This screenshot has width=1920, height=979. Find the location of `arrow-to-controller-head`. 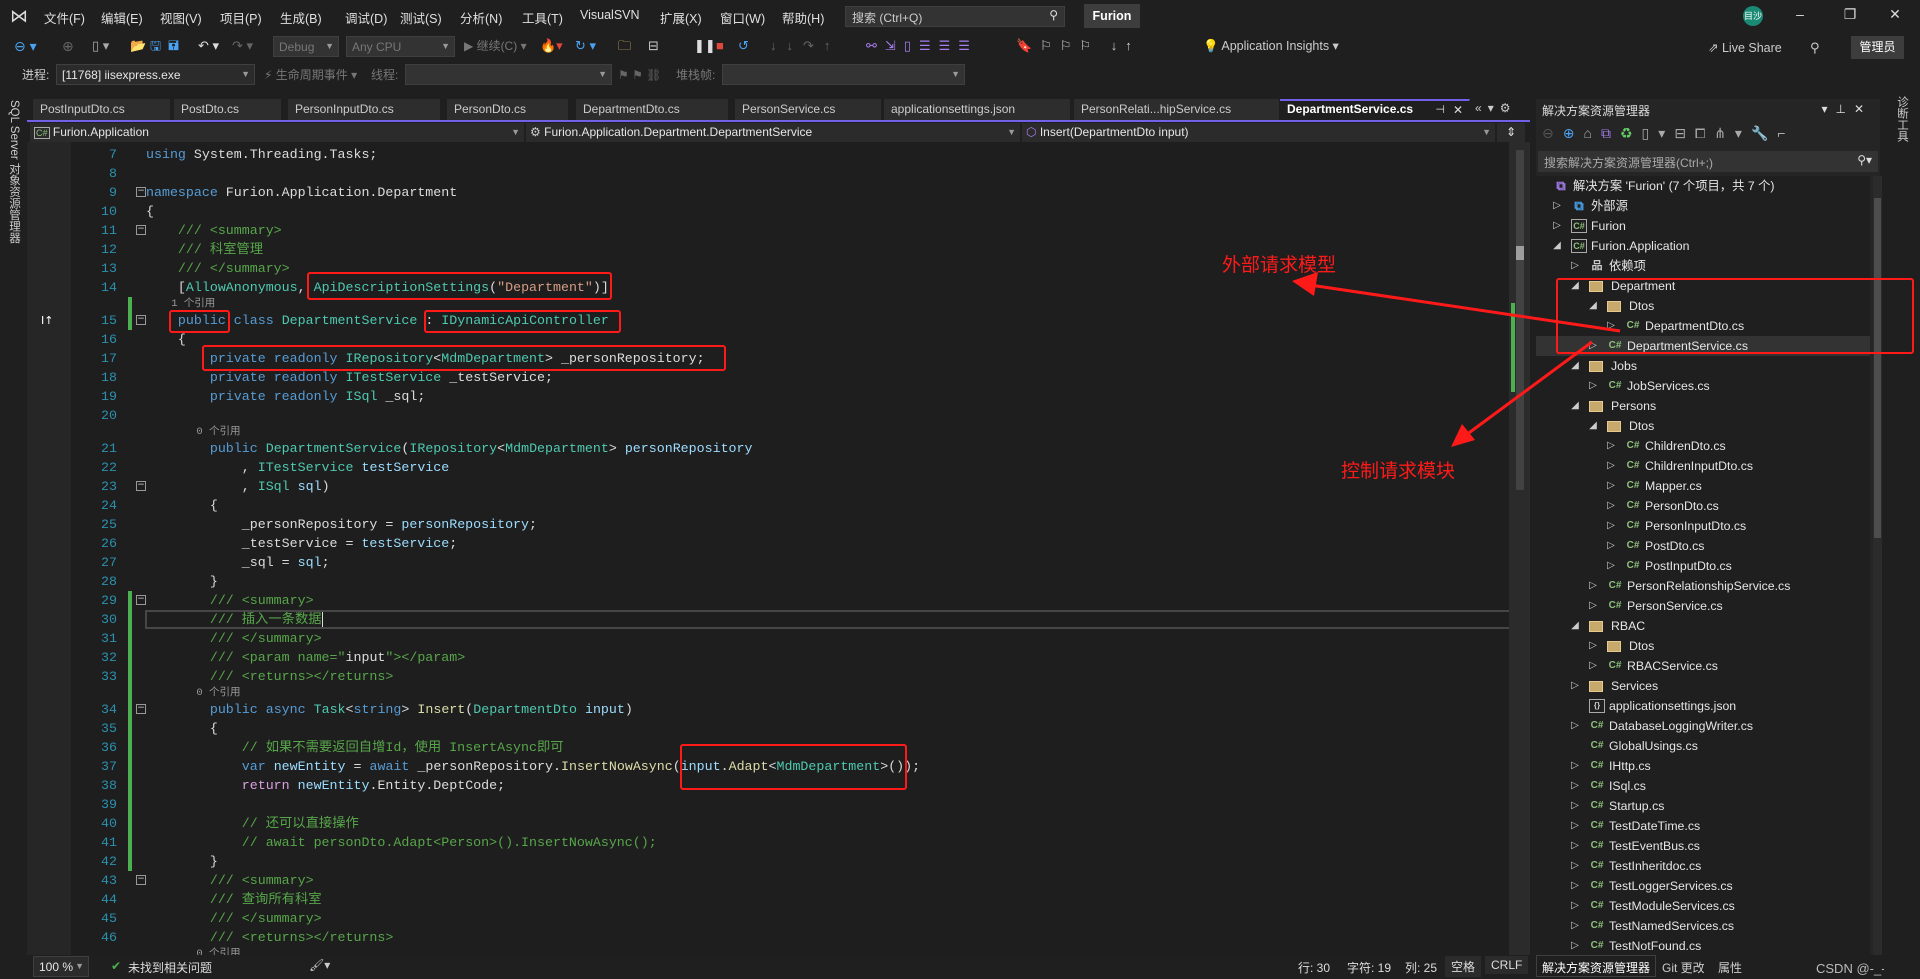

arrow-to-controller-head is located at coordinates (1463, 435).